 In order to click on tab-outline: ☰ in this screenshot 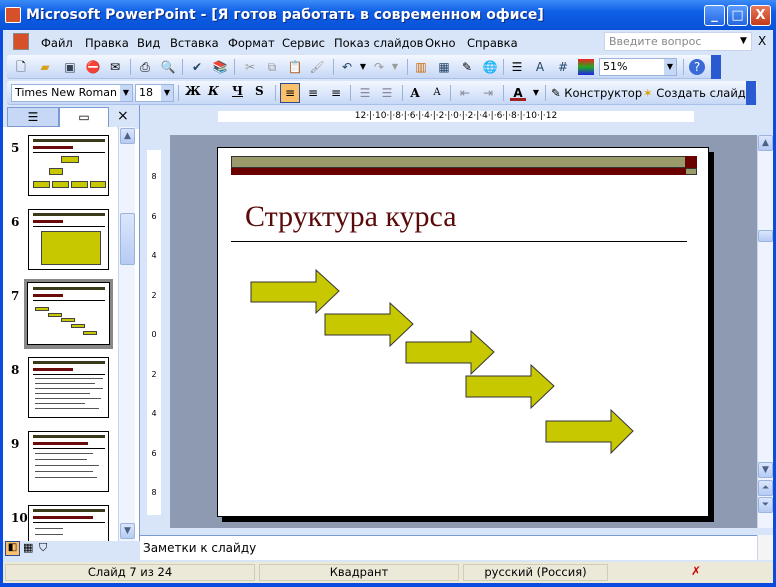, I will do `click(33, 117)`.